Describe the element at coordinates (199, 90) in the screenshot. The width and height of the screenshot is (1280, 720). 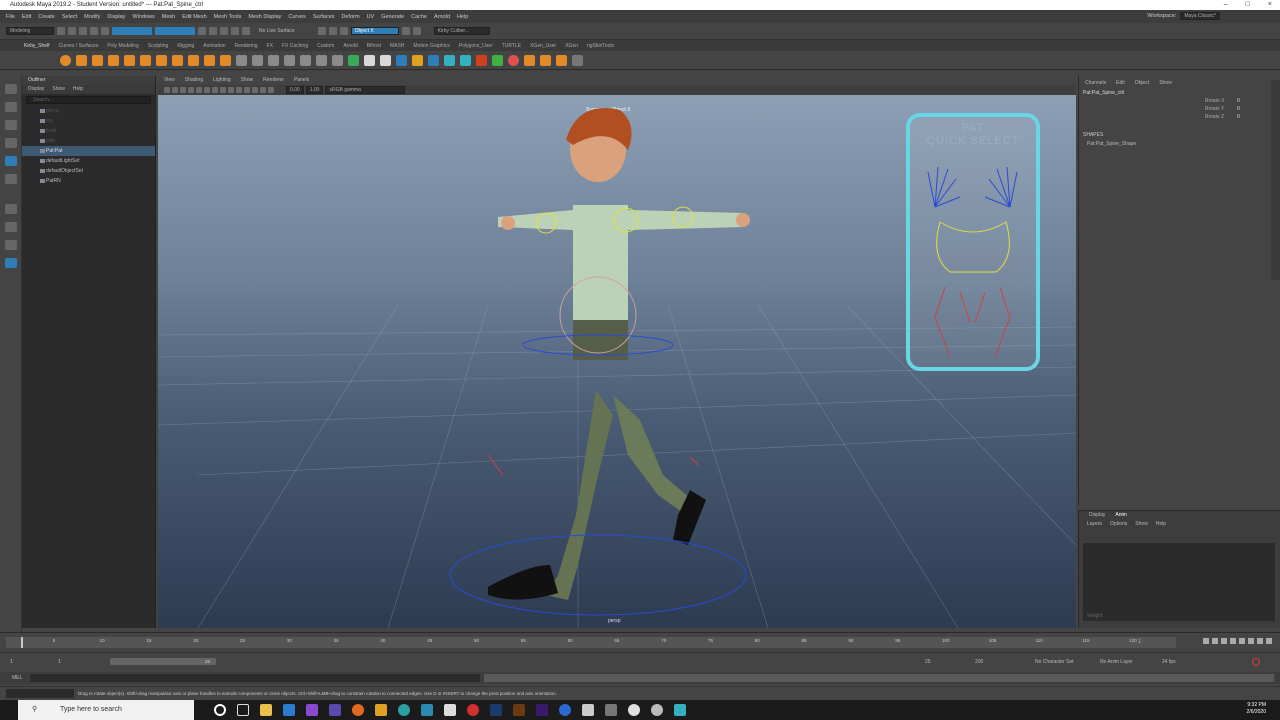
I see `grid-toggle-icon` at that location.